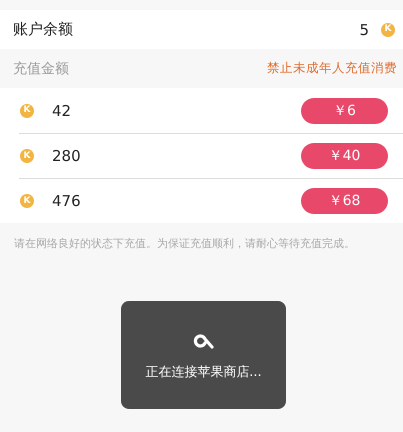 Image resolution: width=403 pixels, height=432 pixels. Describe the element at coordinates (41, 69) in the screenshot. I see `section-label: 充值金额` at that location.